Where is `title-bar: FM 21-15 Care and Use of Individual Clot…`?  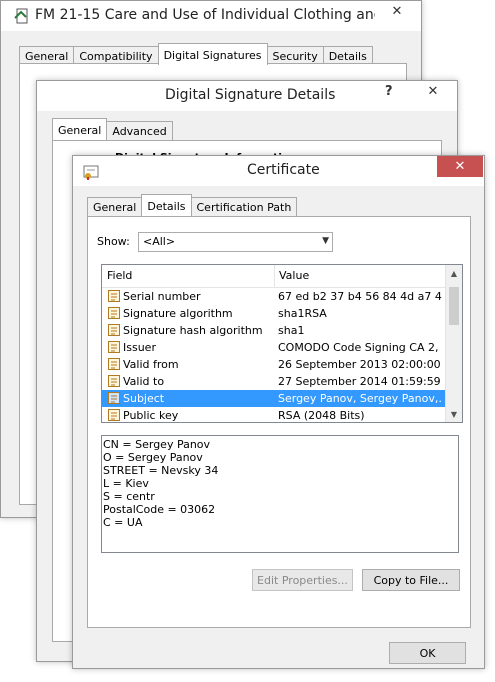
title-bar: FM 21-15 Care and Use of Individual Clot… is located at coordinates (211, 16).